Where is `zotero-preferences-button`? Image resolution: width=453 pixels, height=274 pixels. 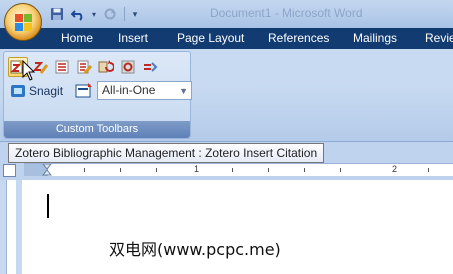 zotero-preferences-button is located at coordinates (128, 67).